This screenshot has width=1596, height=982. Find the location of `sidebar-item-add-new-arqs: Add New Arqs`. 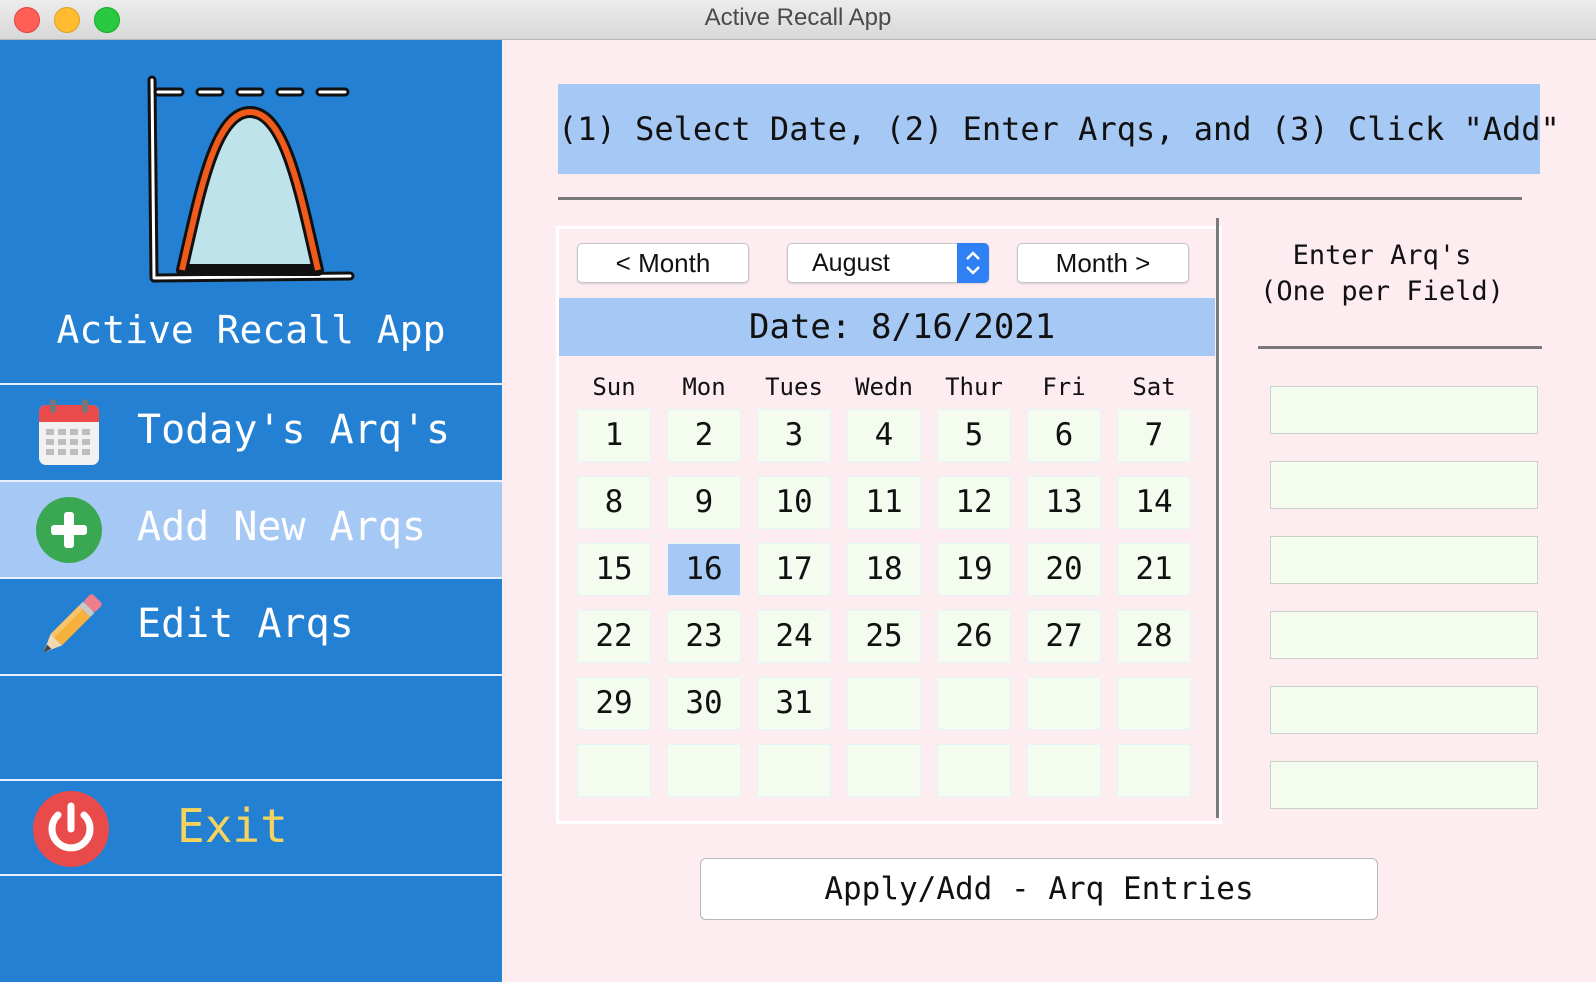

sidebar-item-add-new-arqs: Add New Arqs is located at coordinates (251, 529).